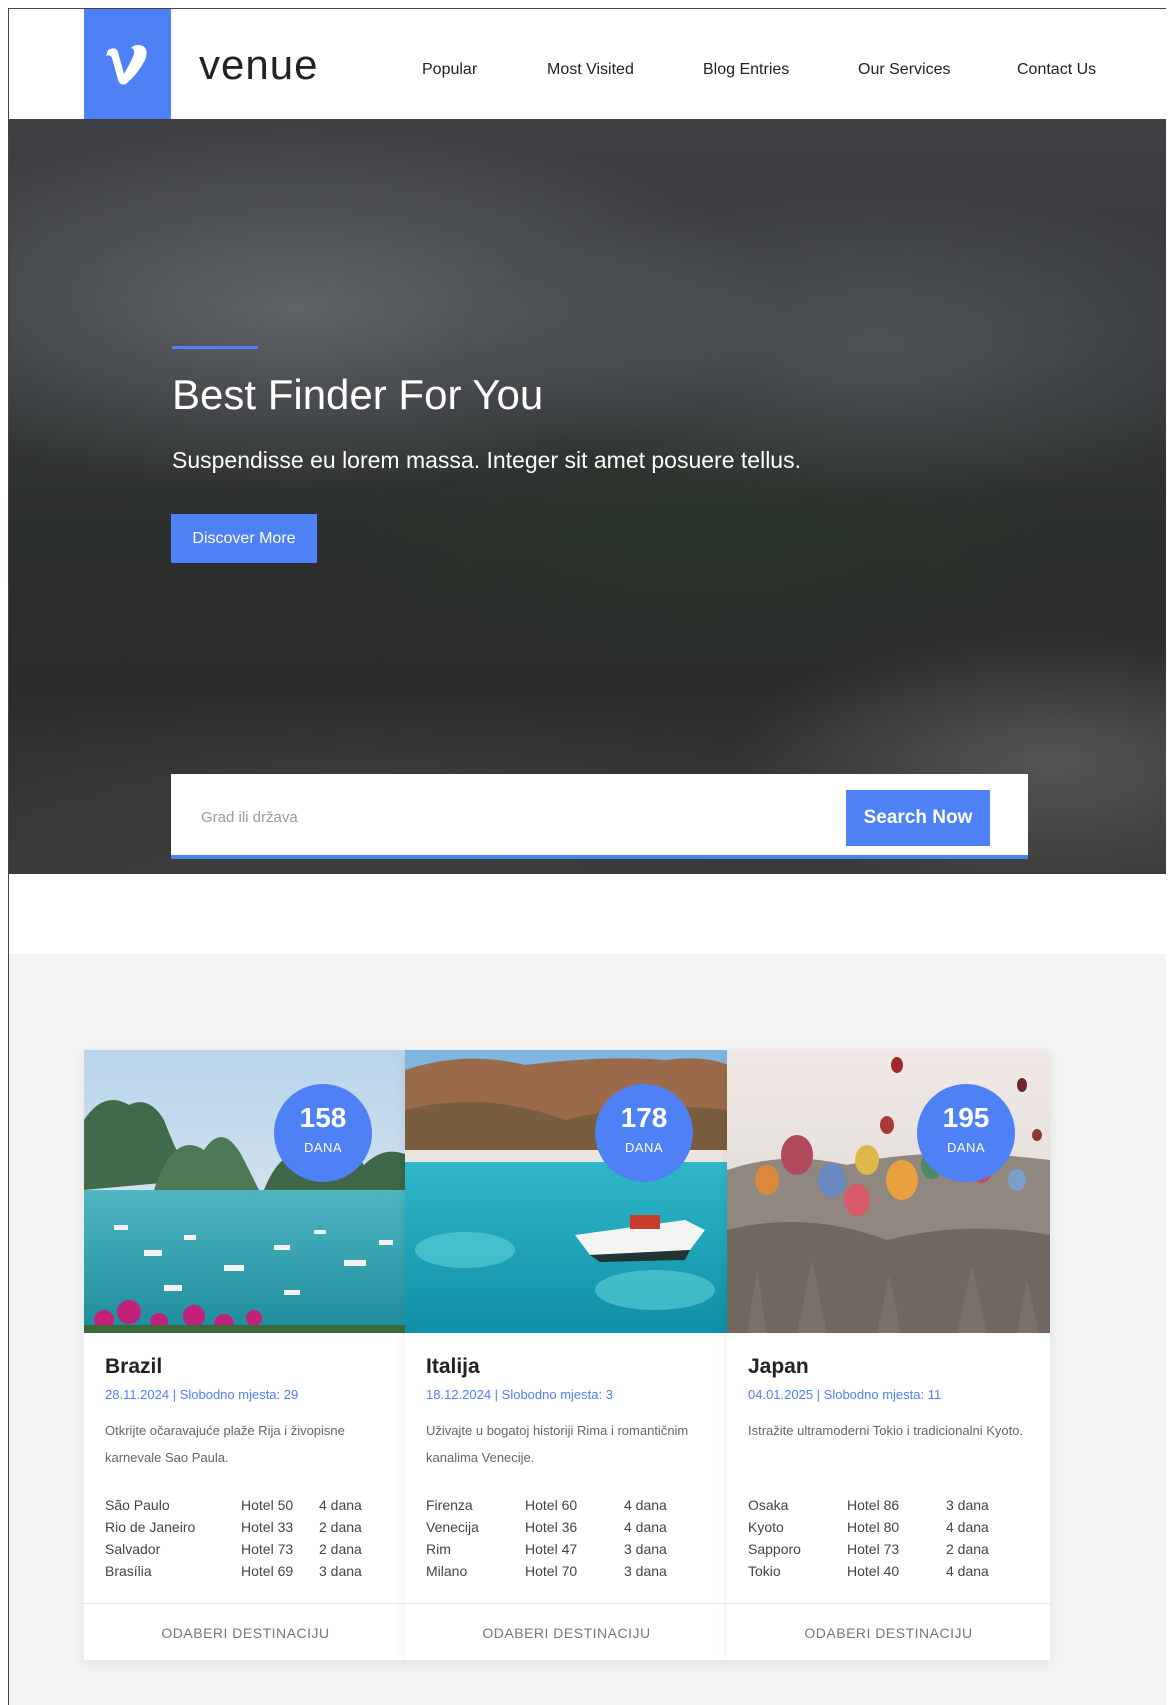  What do you see at coordinates (267, 1505) in the screenshot?
I see `hotel-cell: Hotel 50` at bounding box center [267, 1505].